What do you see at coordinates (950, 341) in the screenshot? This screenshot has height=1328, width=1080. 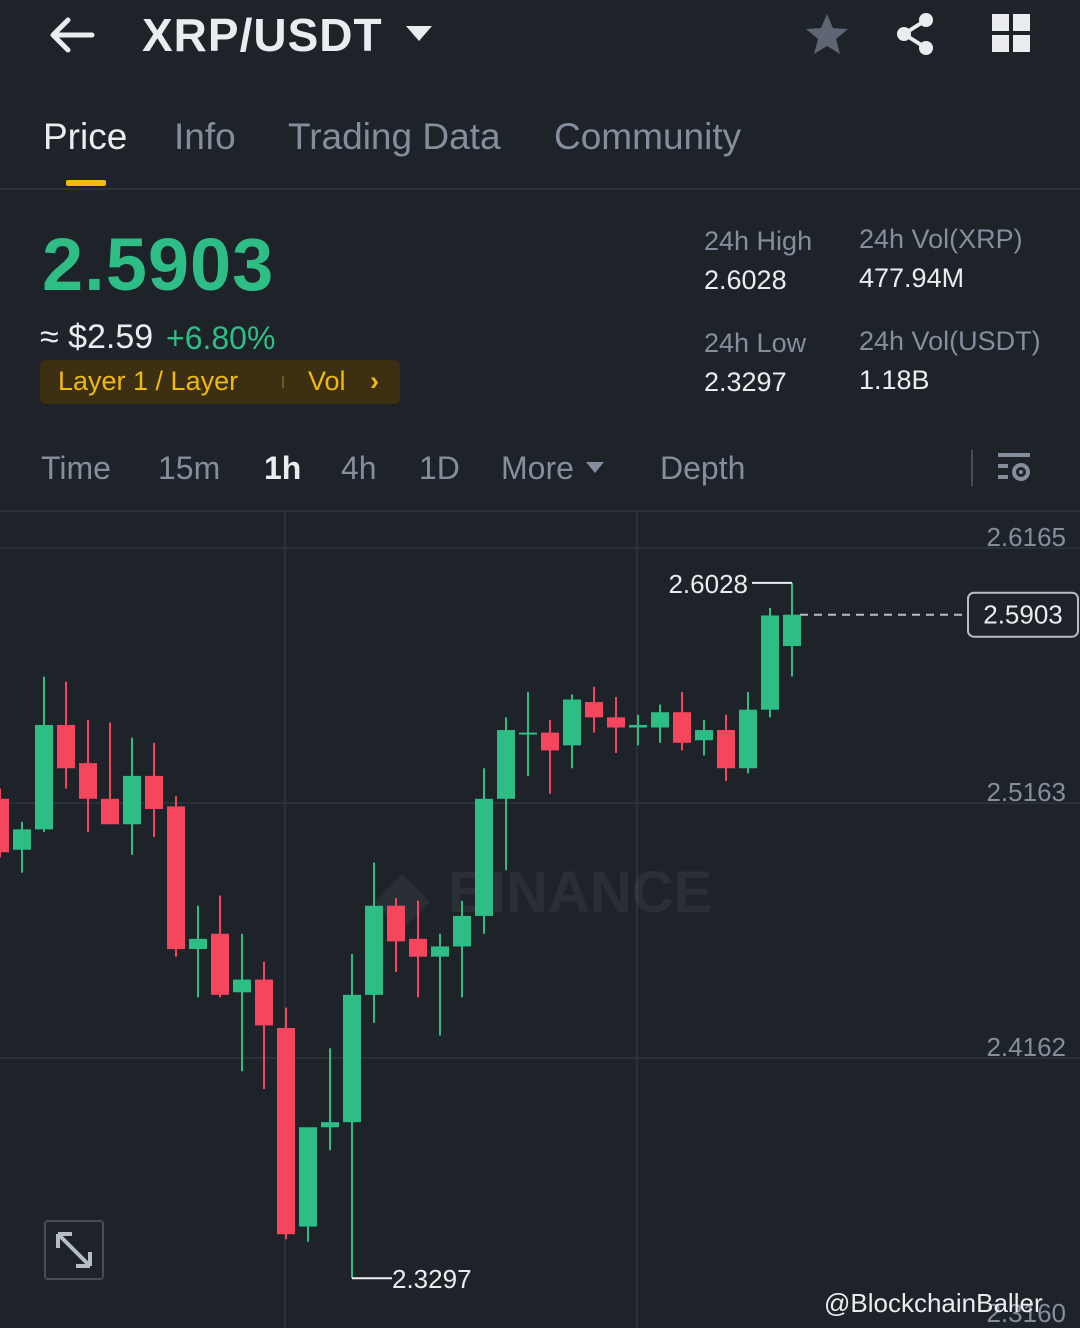 I see `vol-quote-label: 24h Vol(USDT)` at bounding box center [950, 341].